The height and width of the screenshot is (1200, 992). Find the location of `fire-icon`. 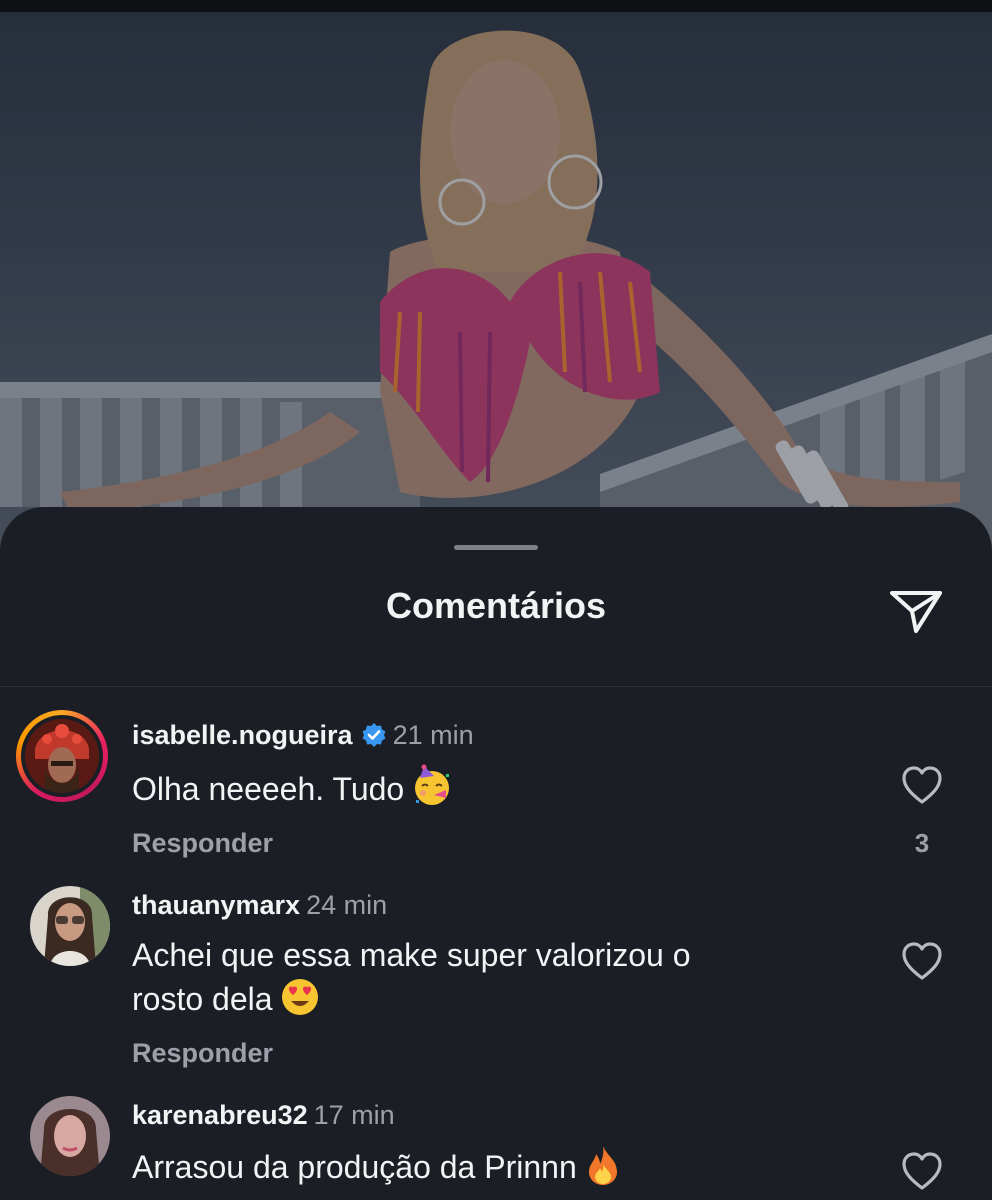

fire-icon is located at coordinates (603, 1170).